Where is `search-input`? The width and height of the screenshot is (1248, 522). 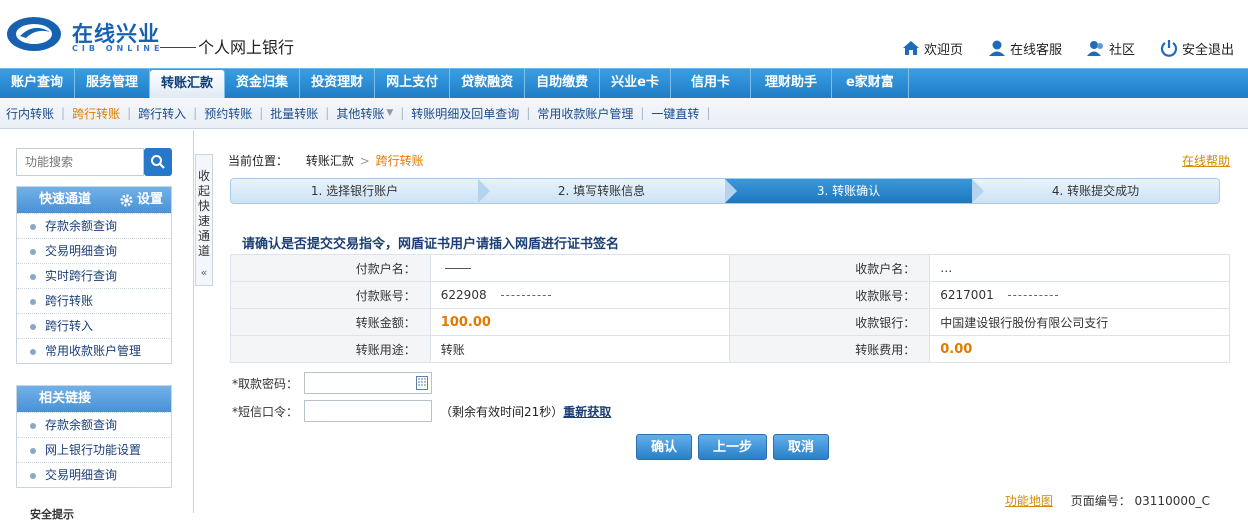 search-input is located at coordinates (80, 162).